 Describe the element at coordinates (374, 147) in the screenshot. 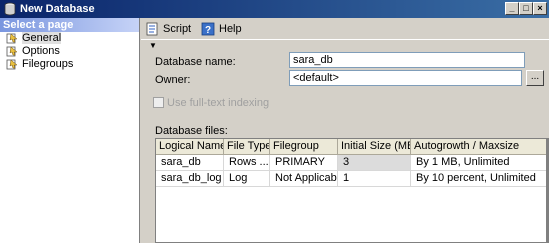

I see `column-header: Initial Size (MB)` at that location.